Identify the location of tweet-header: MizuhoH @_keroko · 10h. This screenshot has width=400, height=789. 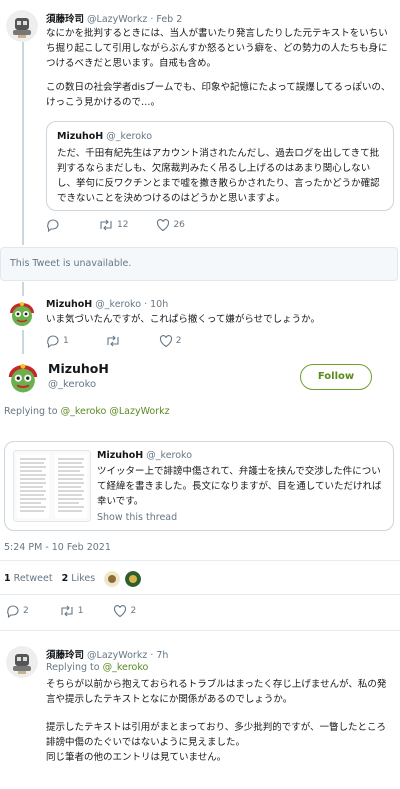
(107, 304).